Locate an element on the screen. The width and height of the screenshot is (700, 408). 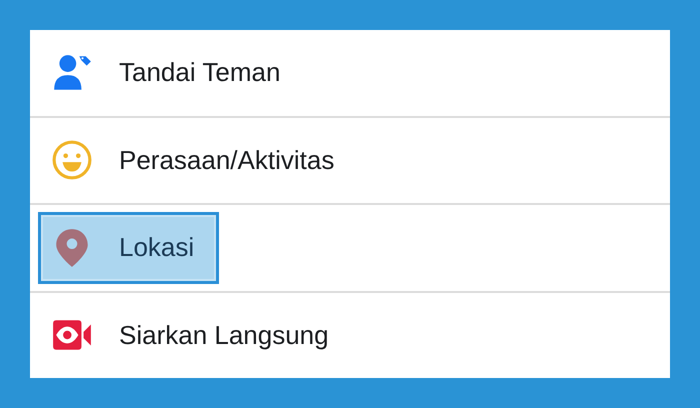
smiley-icon is located at coordinates (72, 160).